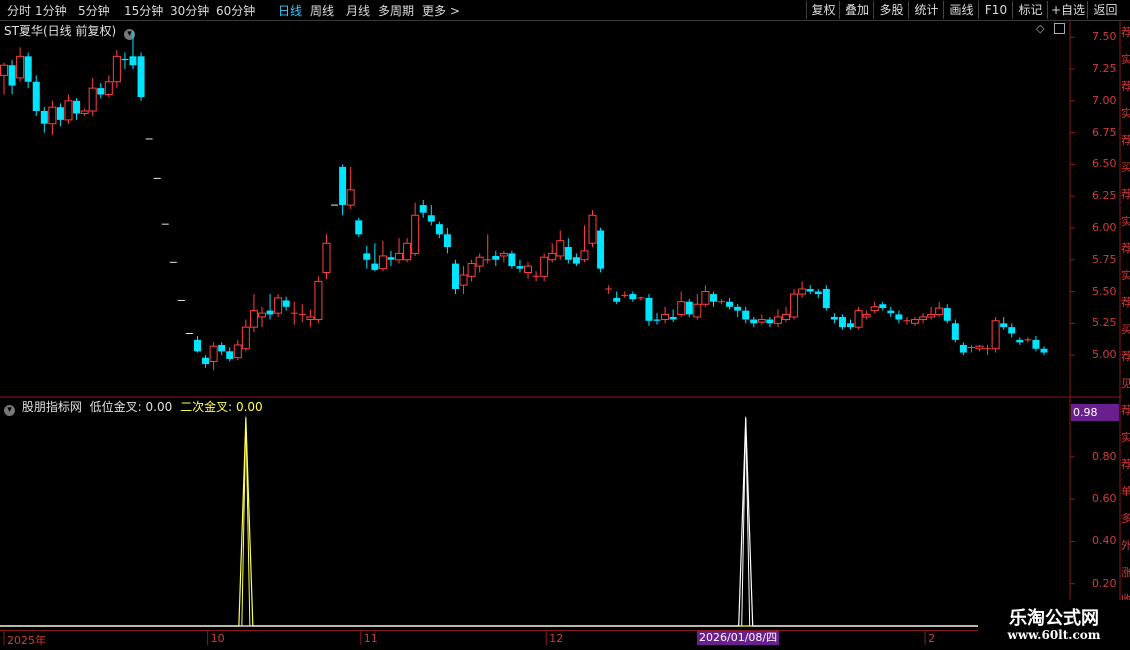 This screenshot has width=1130, height=650. I want to click on diamond-icon: ◇, so click(1040, 28).